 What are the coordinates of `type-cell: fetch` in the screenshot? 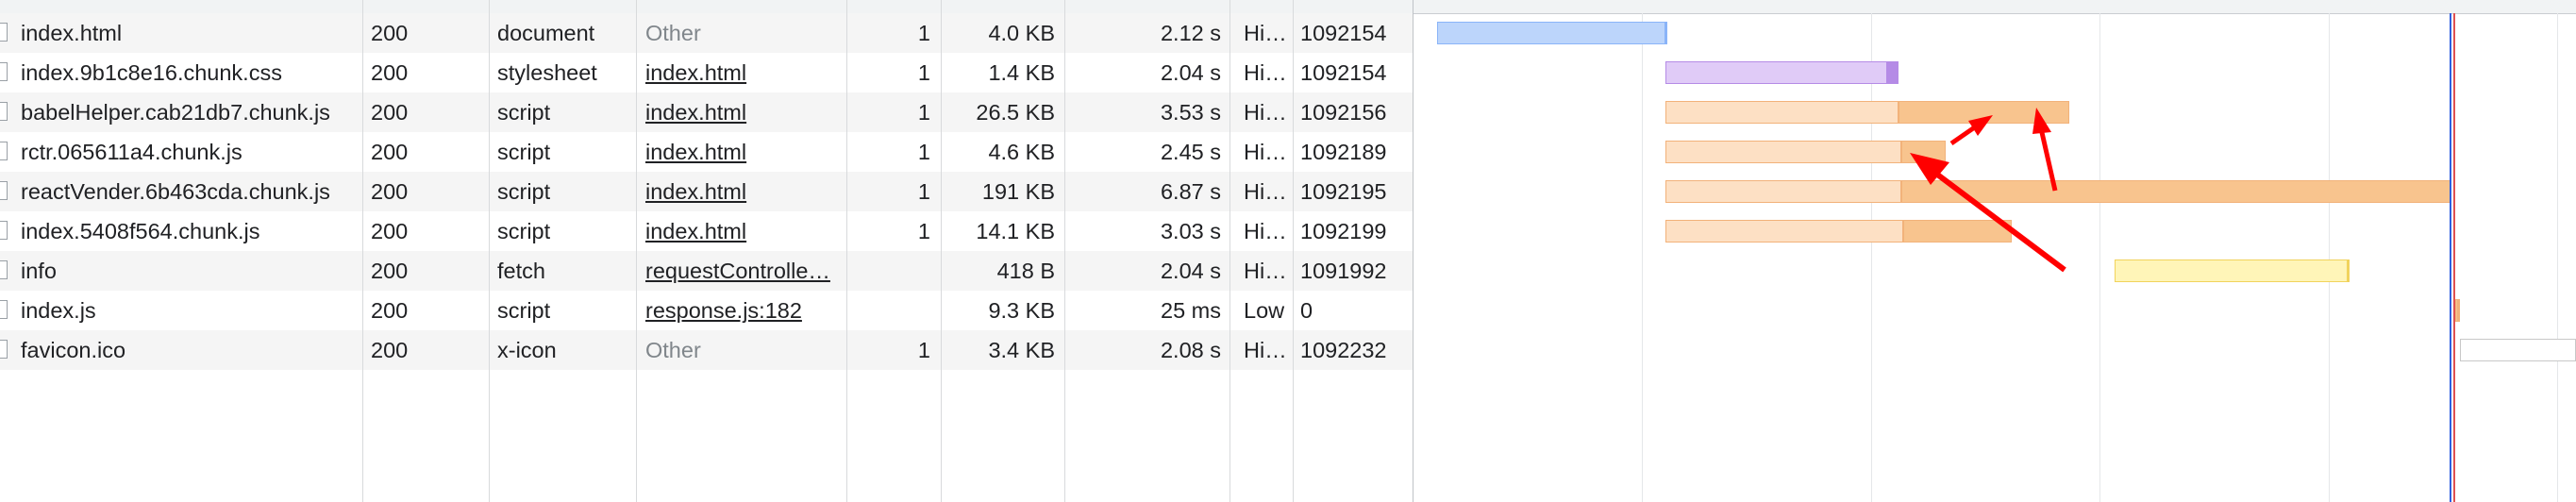 It's located at (521, 271).